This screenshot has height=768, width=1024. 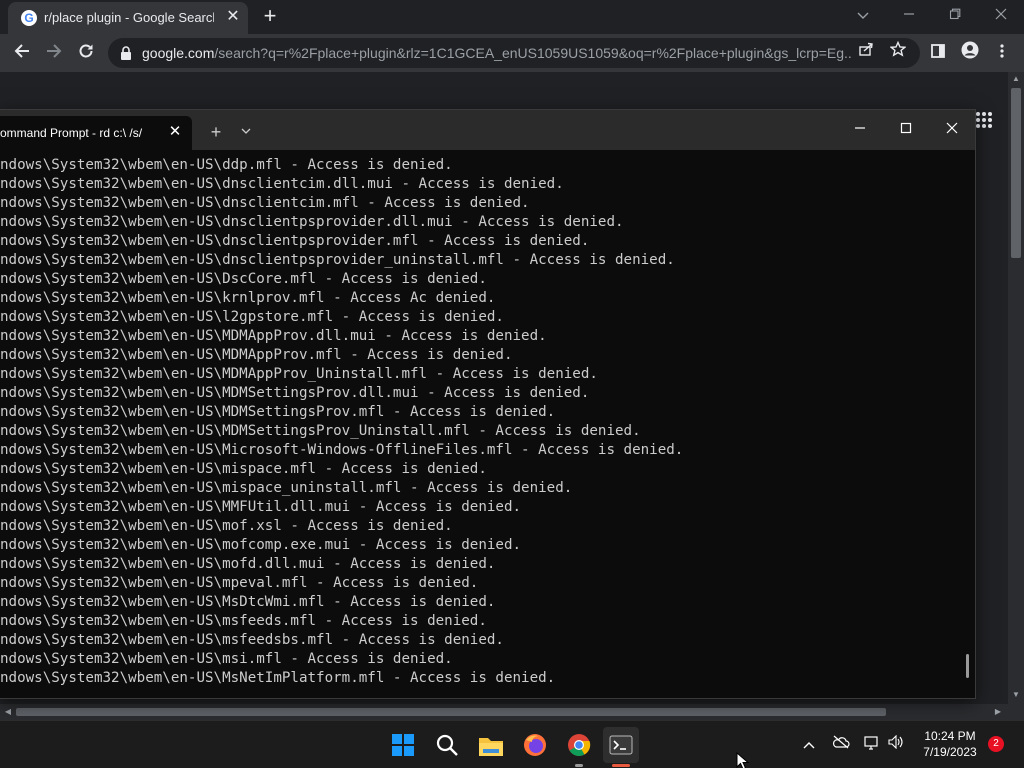 I want to click on apps-grid-icon, so click(x=984, y=120).